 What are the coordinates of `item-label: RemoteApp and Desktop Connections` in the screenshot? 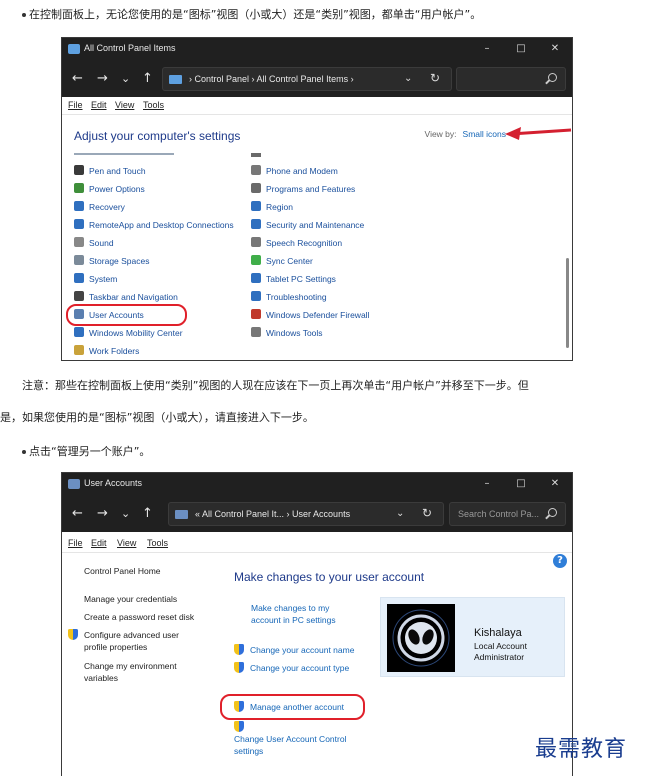 It's located at (161, 225).